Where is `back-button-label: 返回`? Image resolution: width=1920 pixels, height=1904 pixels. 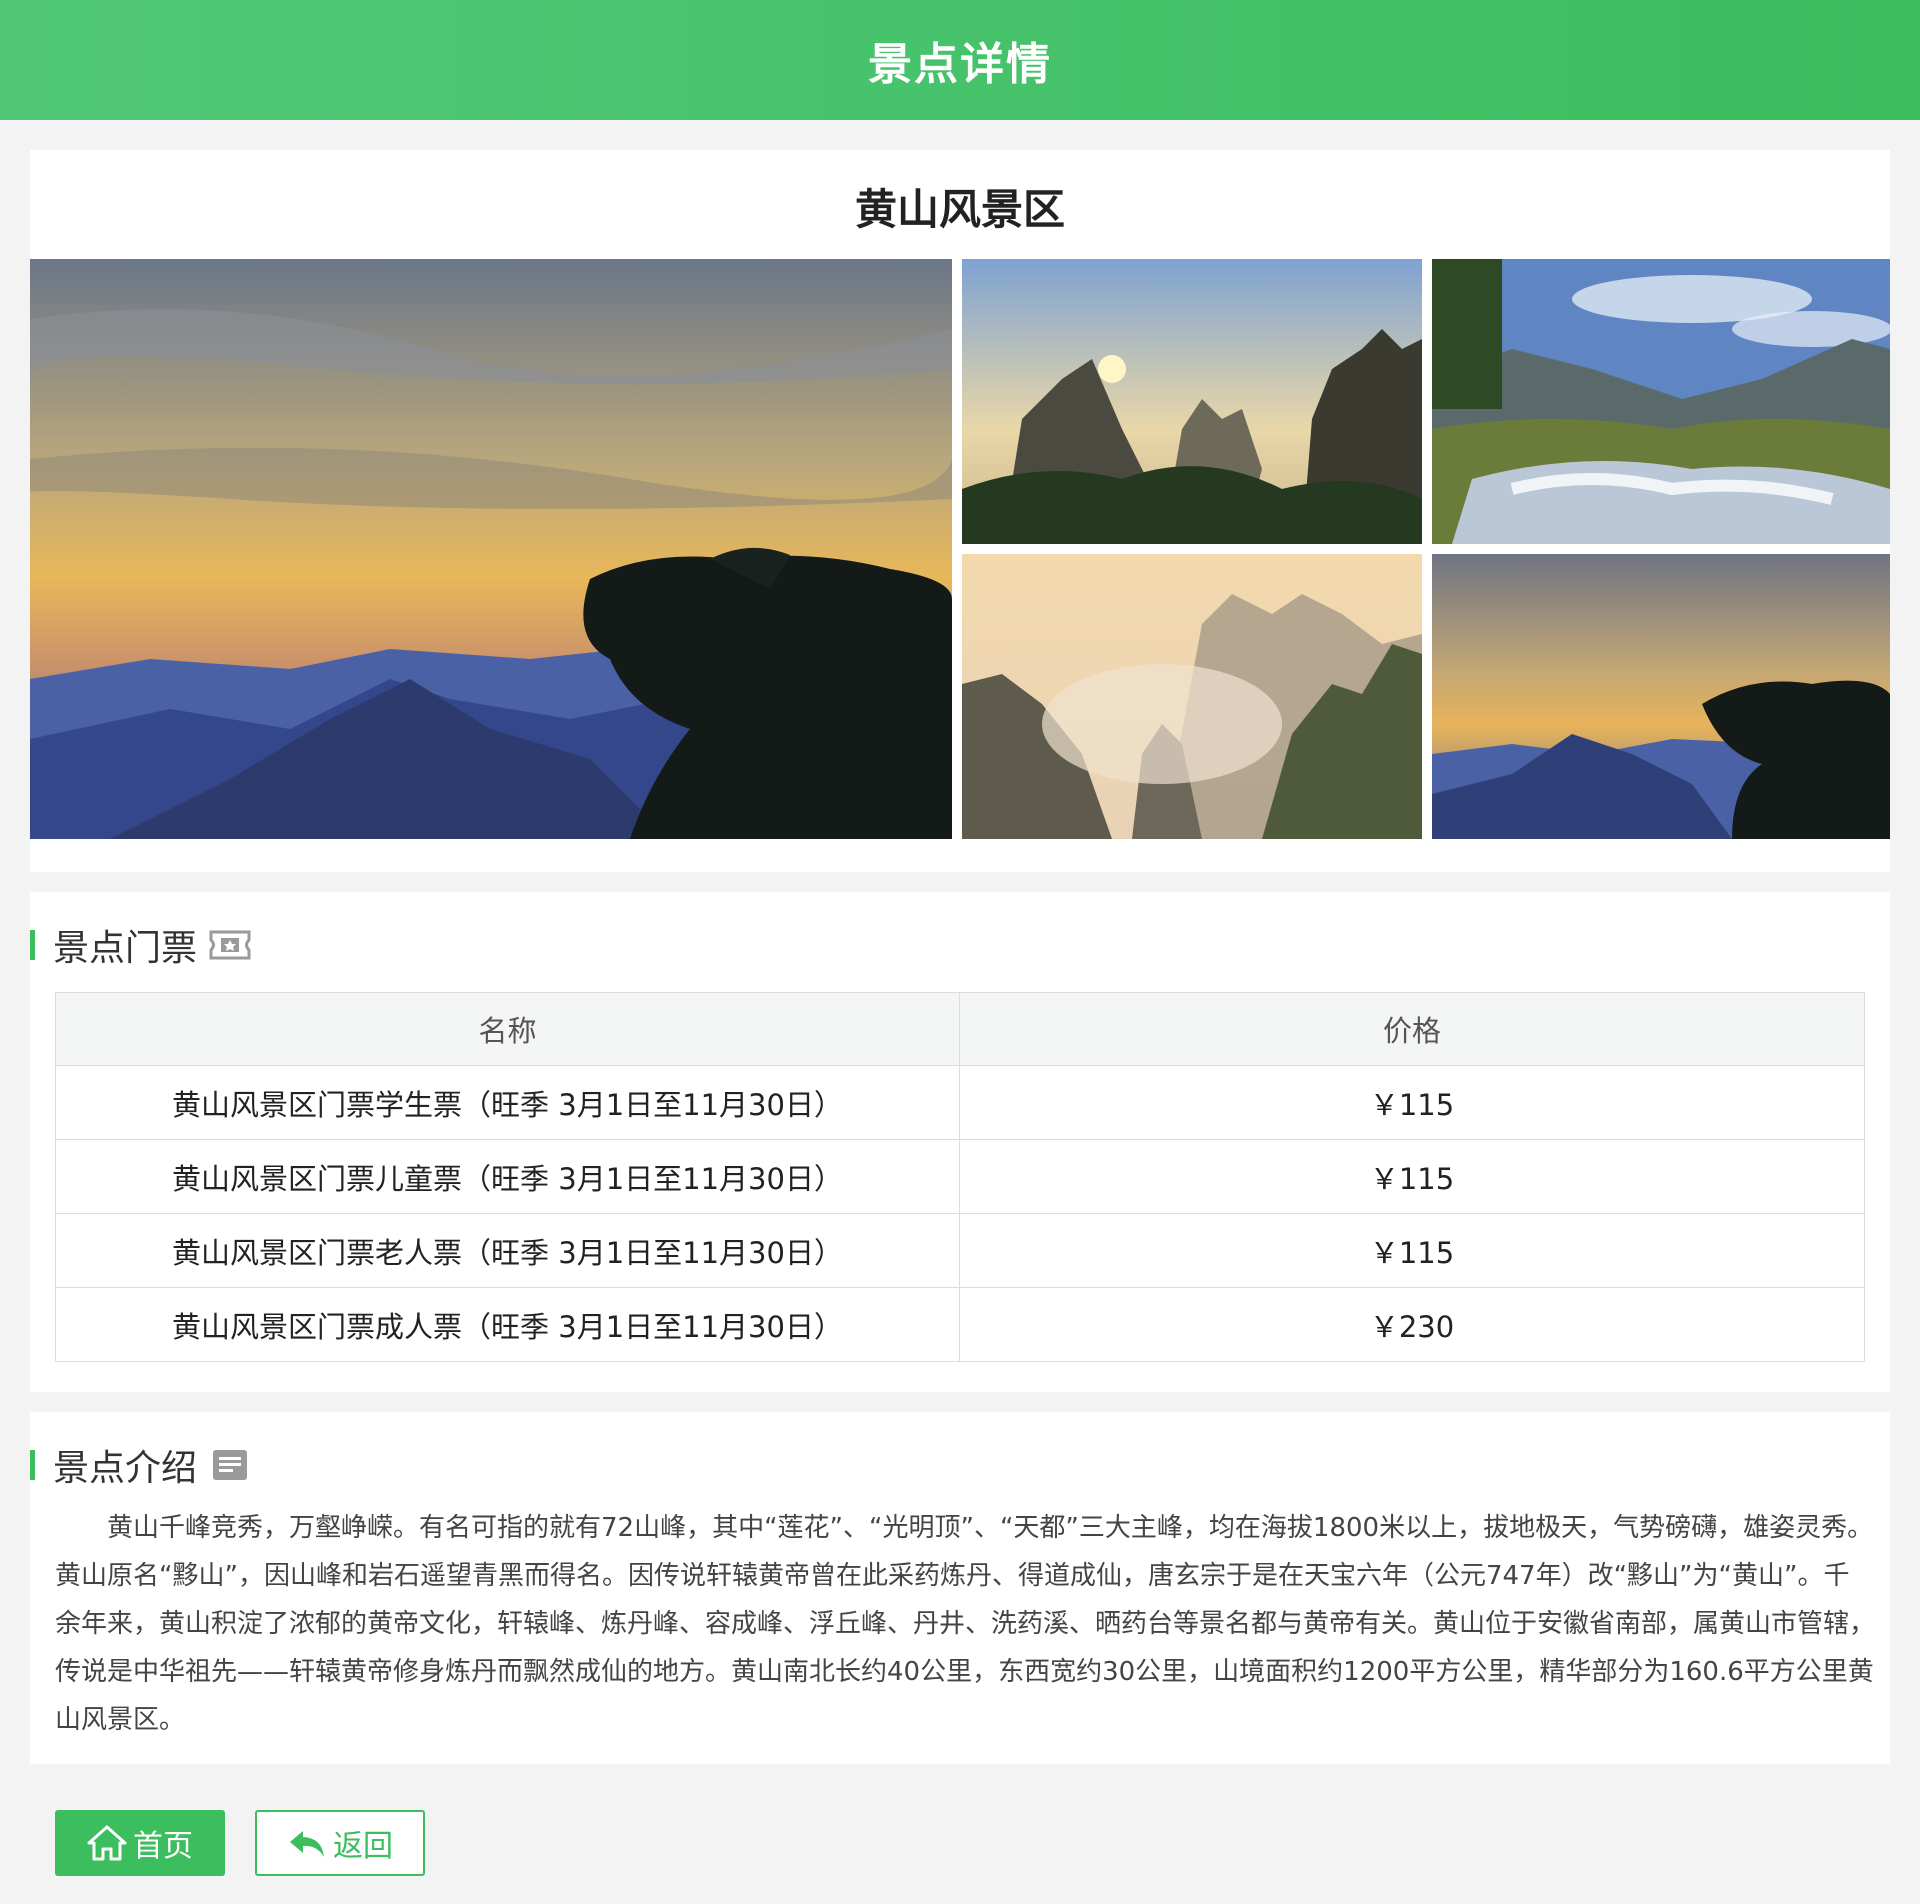 back-button-label: 返回 is located at coordinates (363, 1846).